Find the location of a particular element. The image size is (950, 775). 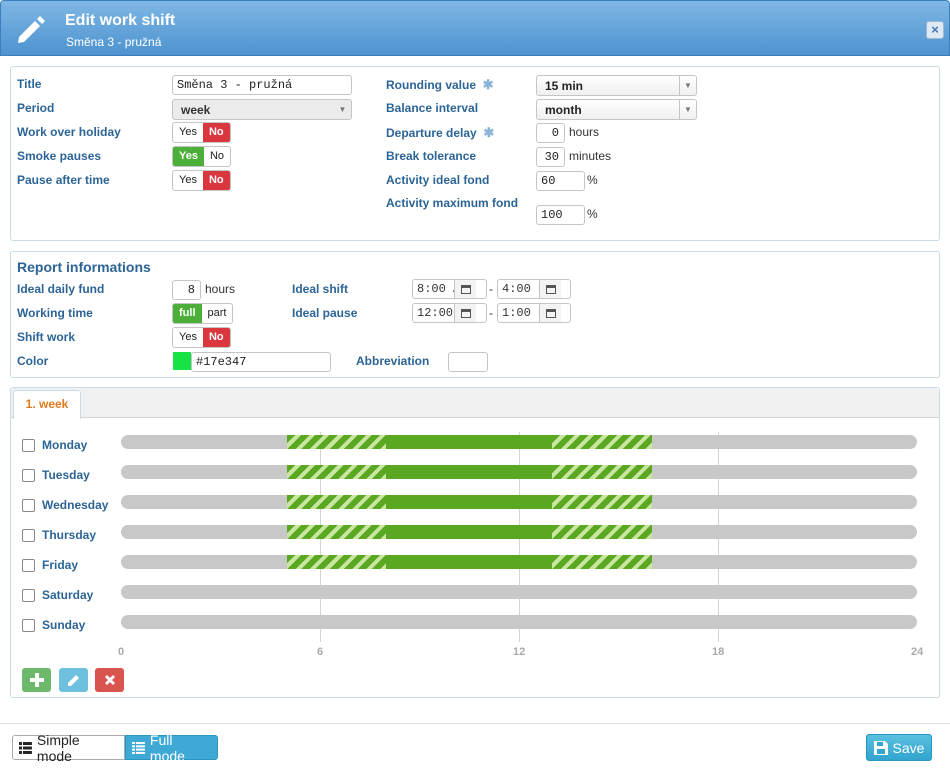

dialog-subtitle: Směna 3 - pružná is located at coordinates (114, 42).